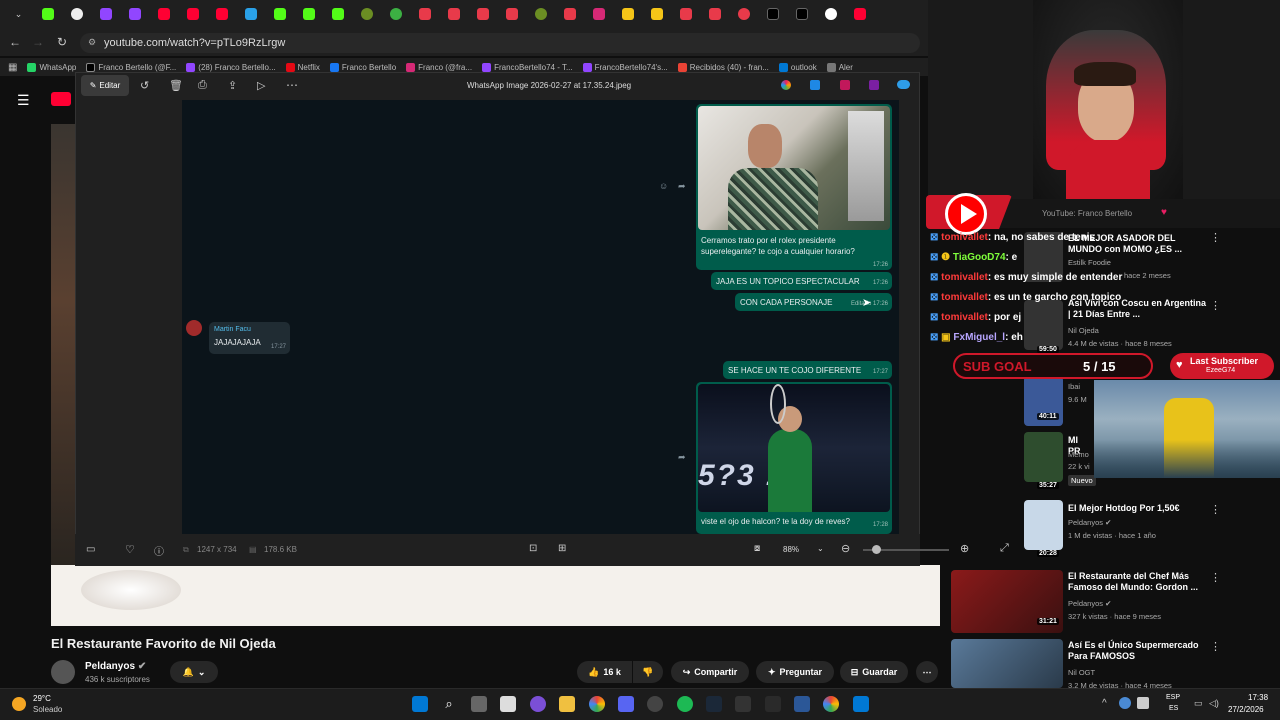  Describe the element at coordinates (710, 672) in the screenshot. I see `share-button: ↪ Compartir` at that location.